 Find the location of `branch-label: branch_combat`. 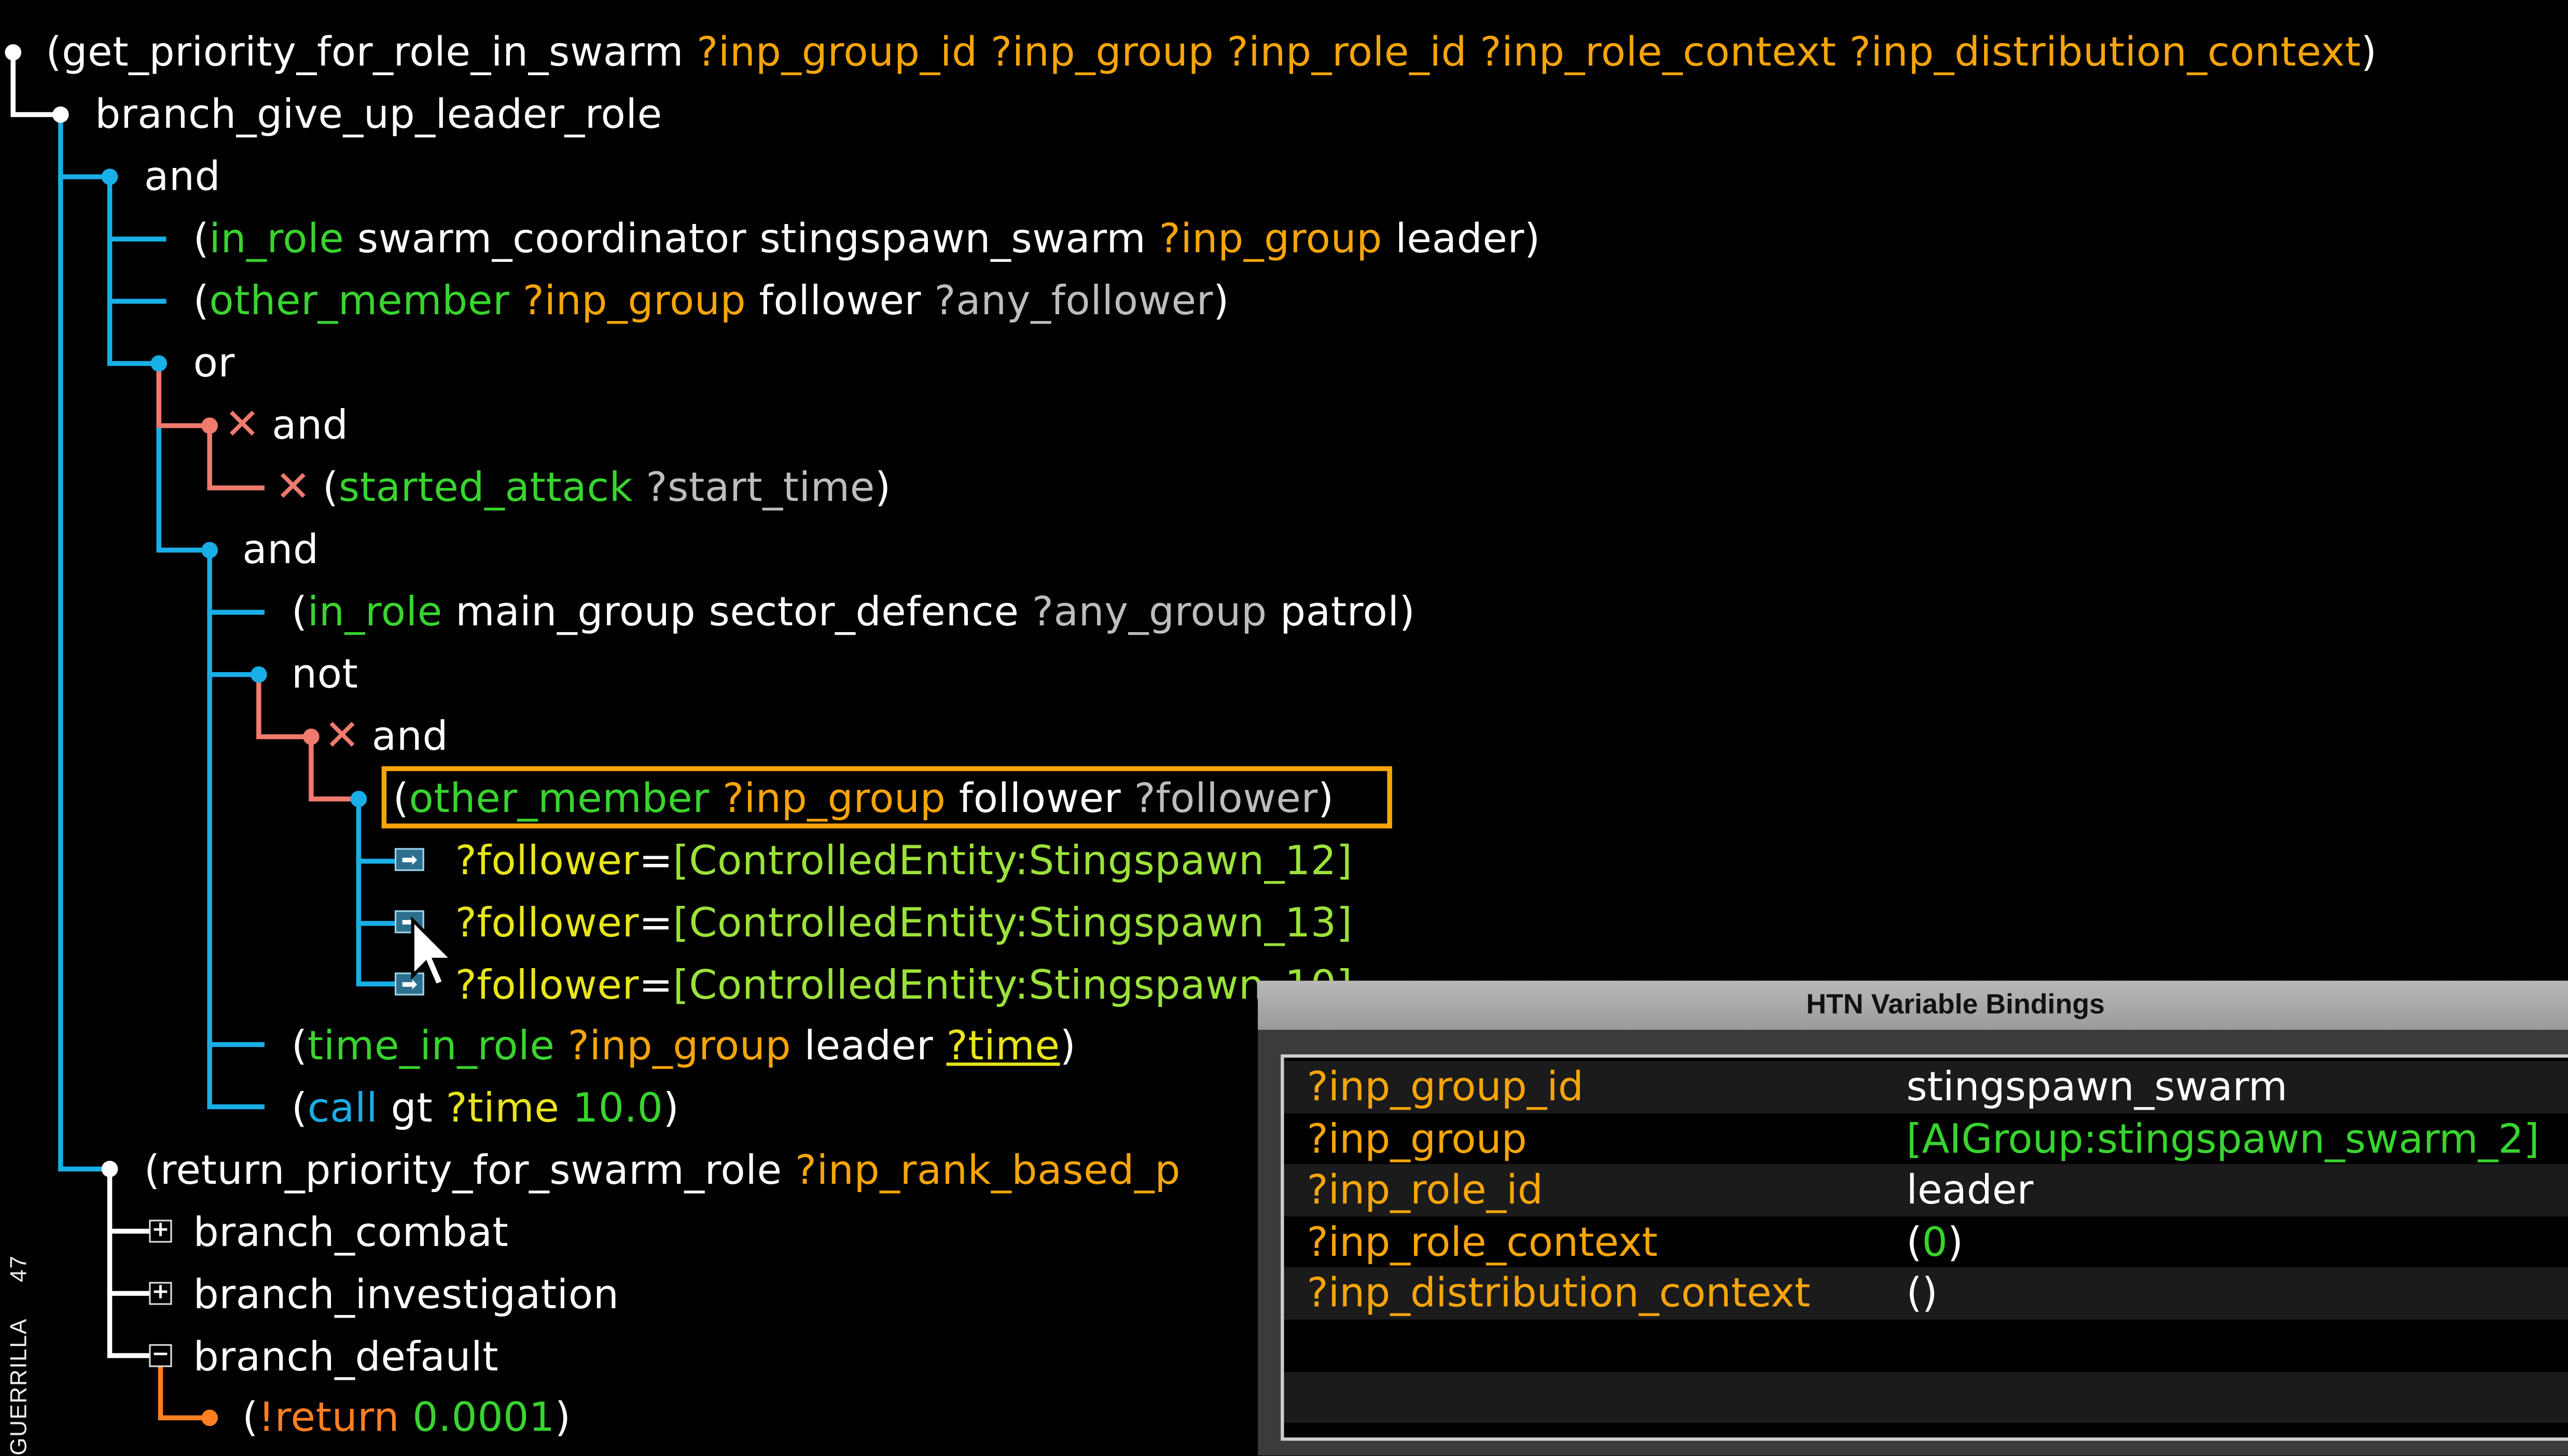

branch-label: branch_combat is located at coordinates (351, 1232).